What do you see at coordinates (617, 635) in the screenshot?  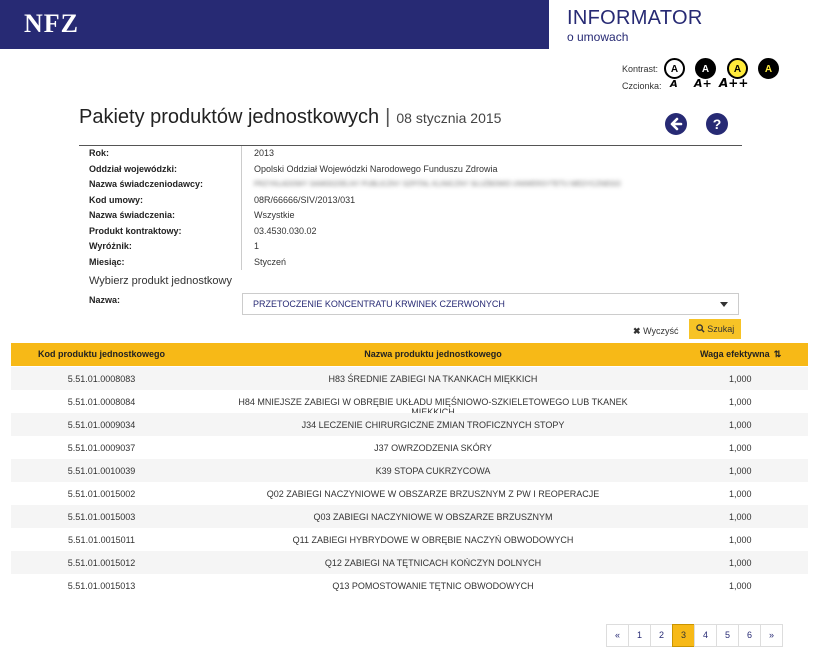 I see `page-prev-button: «` at bounding box center [617, 635].